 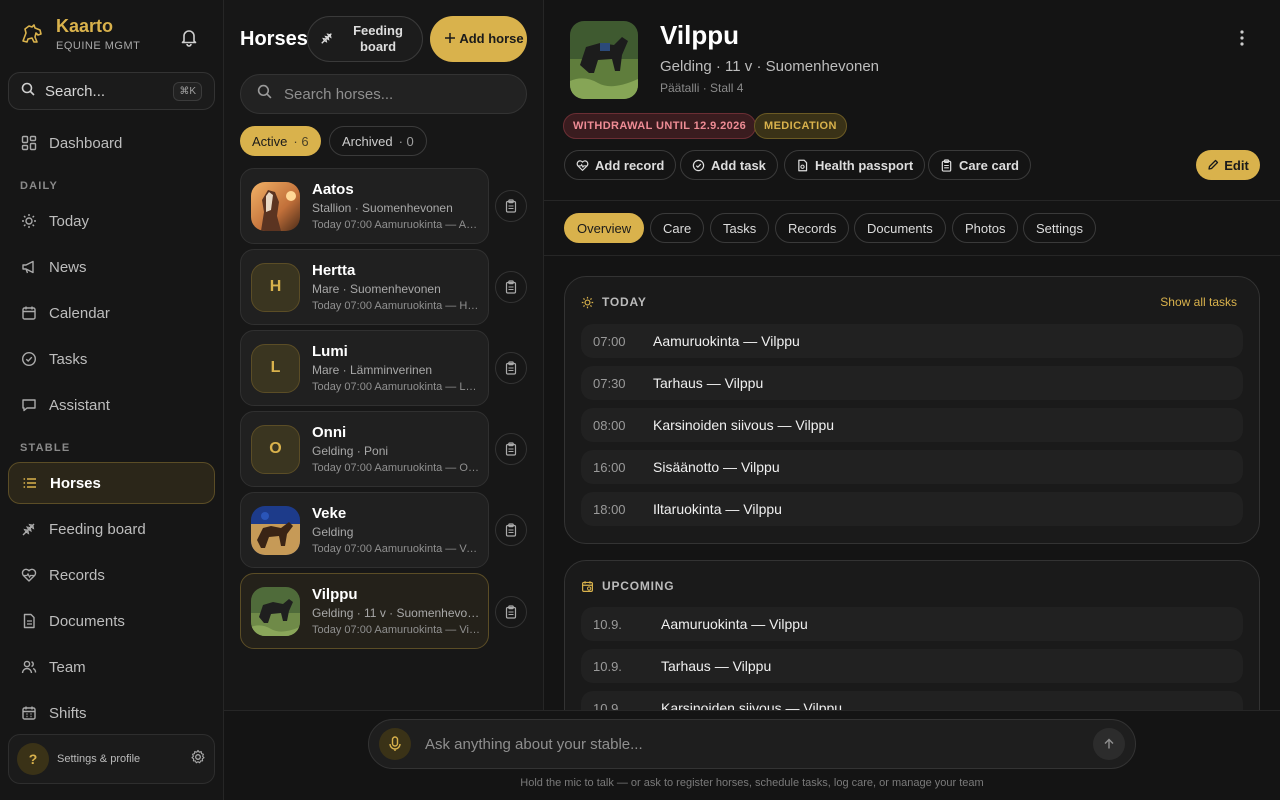 I want to click on sidebar-item-horses: Horses, so click(x=111, y=483).